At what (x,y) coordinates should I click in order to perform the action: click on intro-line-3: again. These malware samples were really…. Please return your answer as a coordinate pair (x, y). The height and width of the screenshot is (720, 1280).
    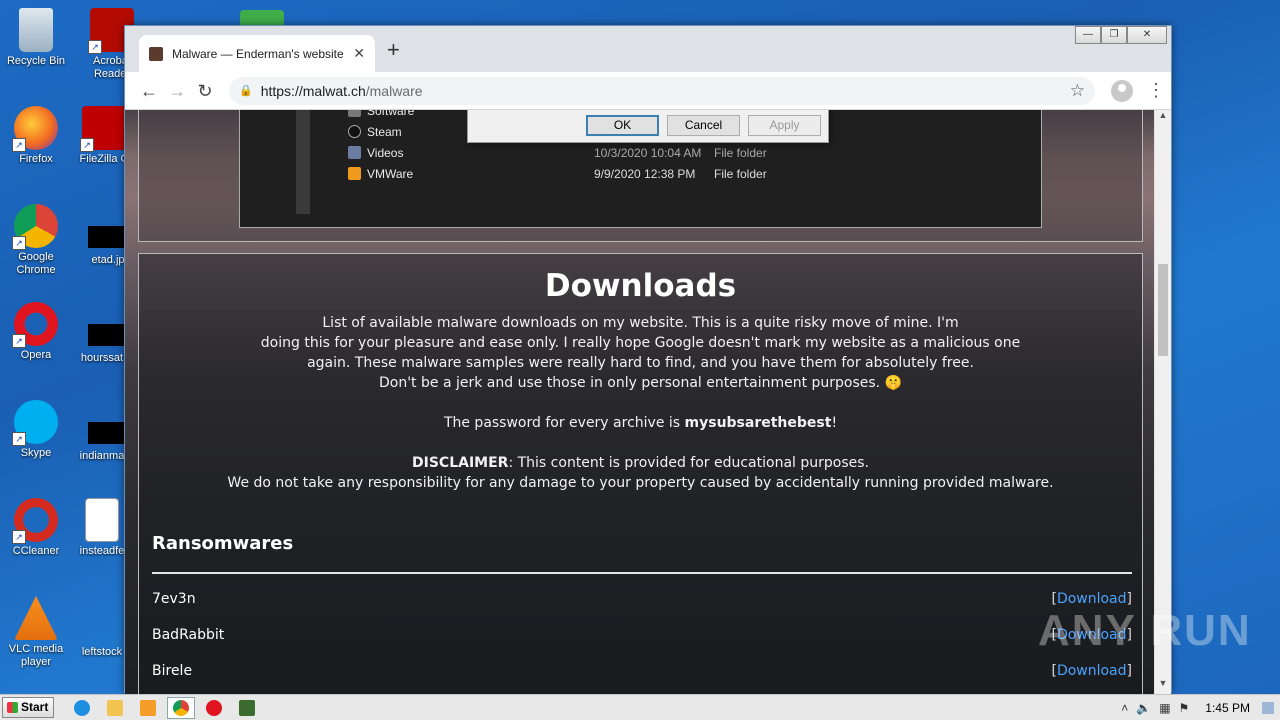
    Looking at the image, I should click on (640, 363).